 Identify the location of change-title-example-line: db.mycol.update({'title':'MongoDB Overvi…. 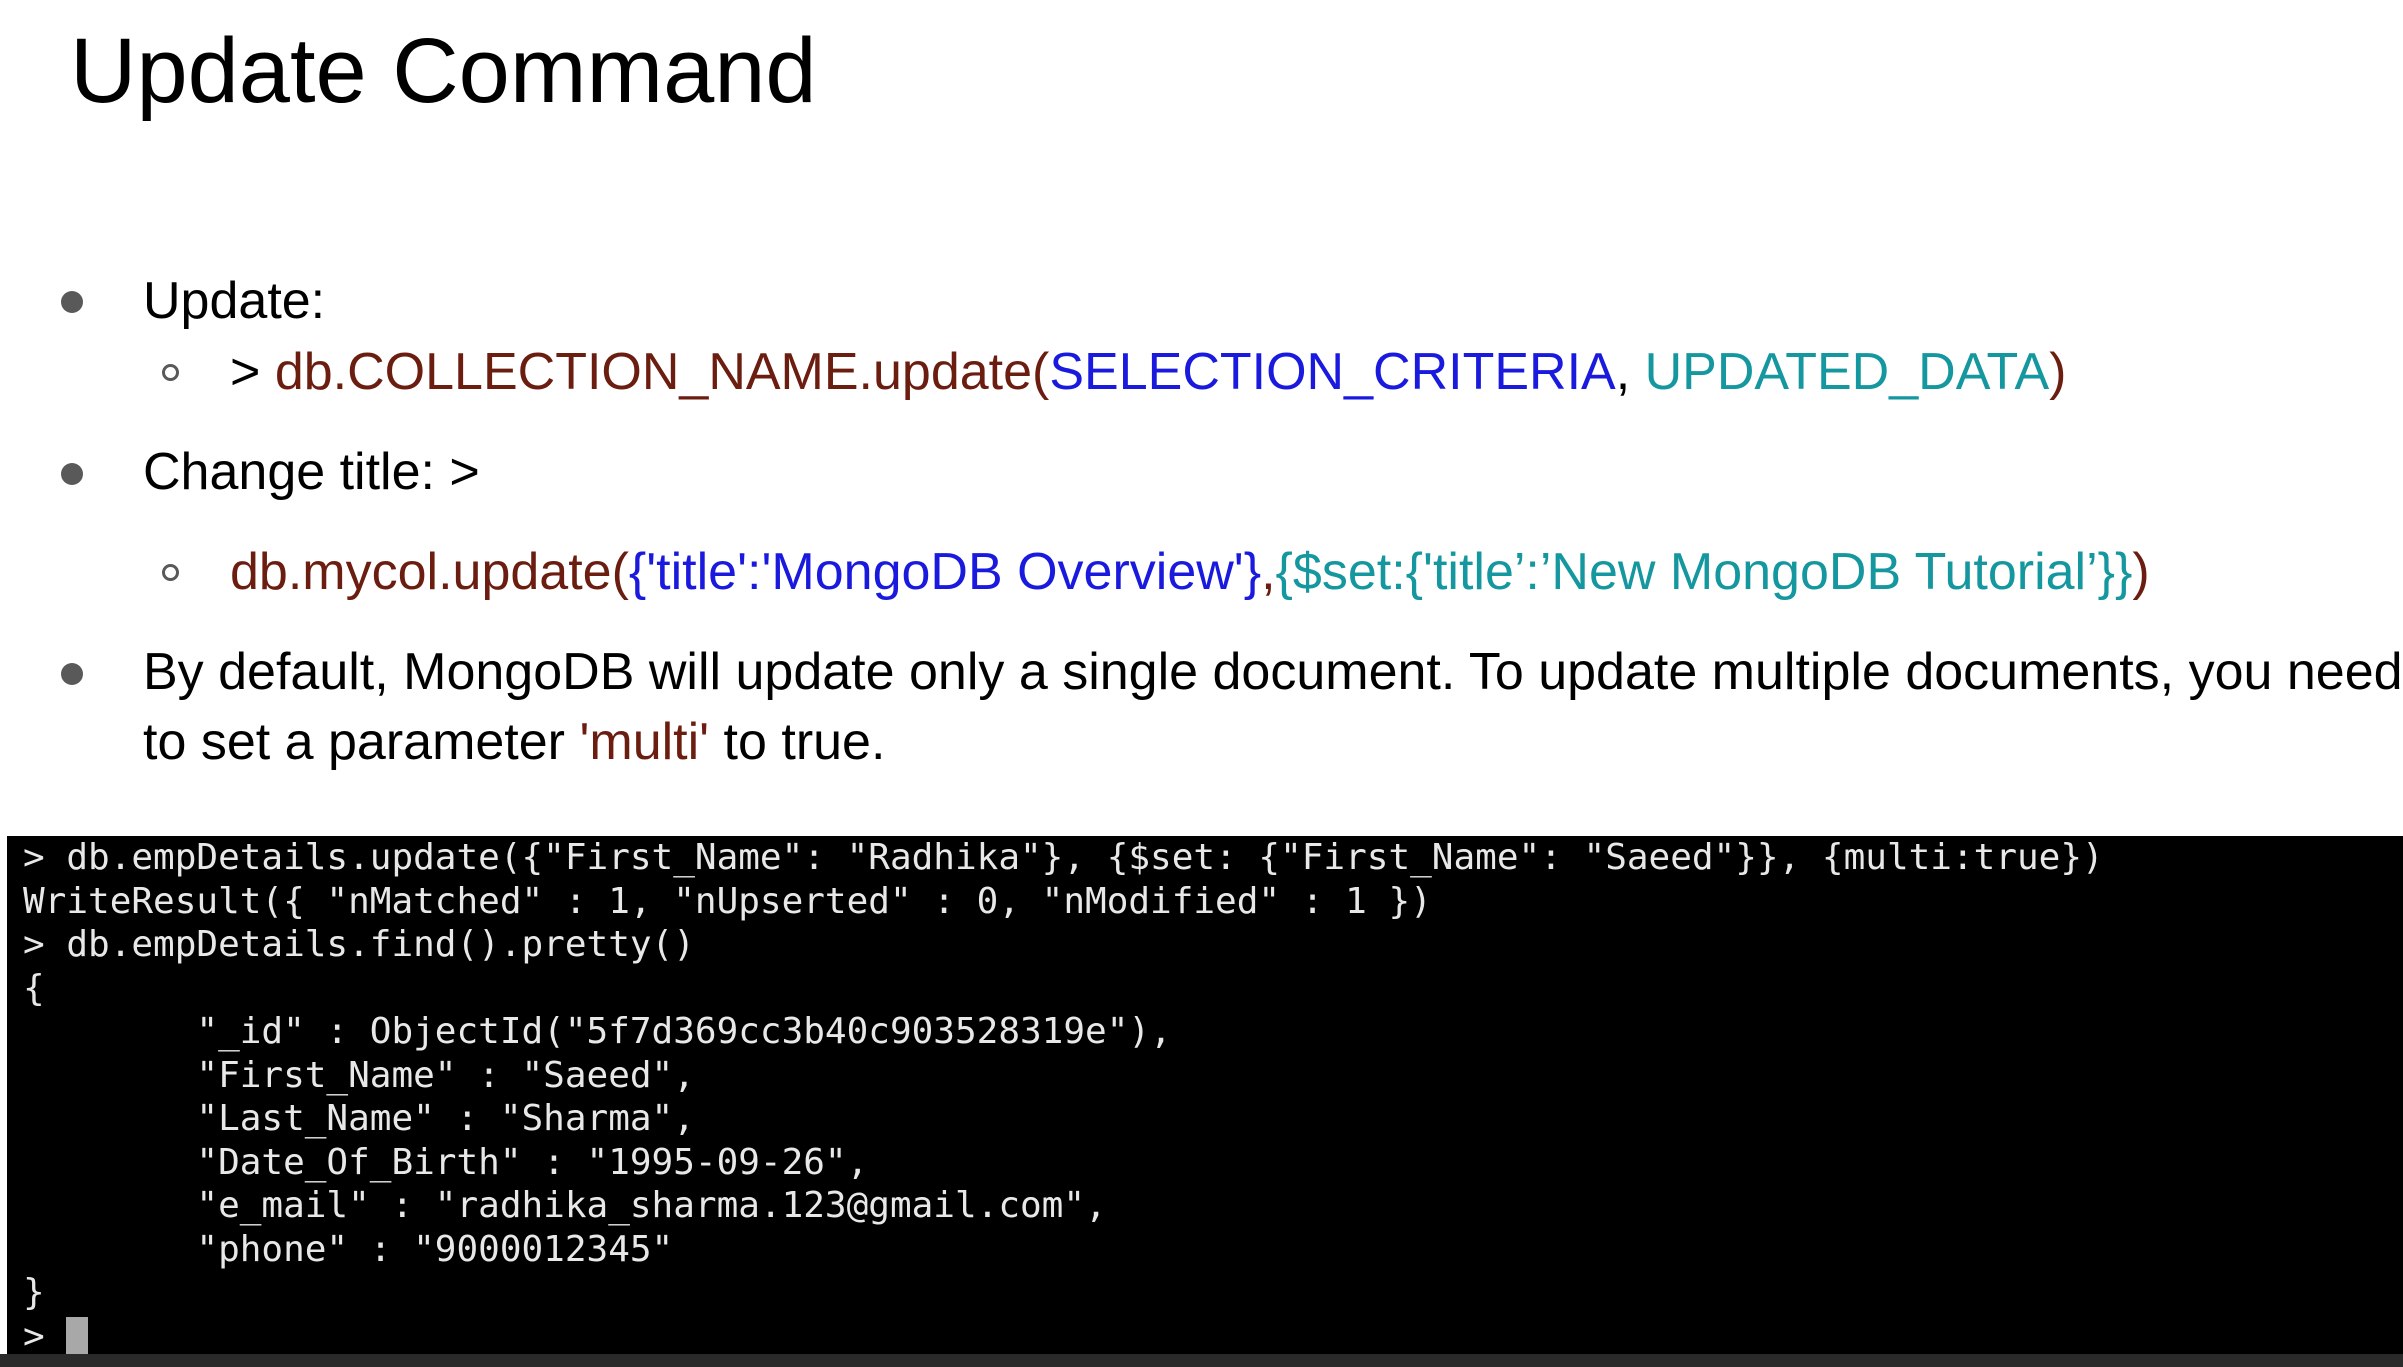
(1190, 572).